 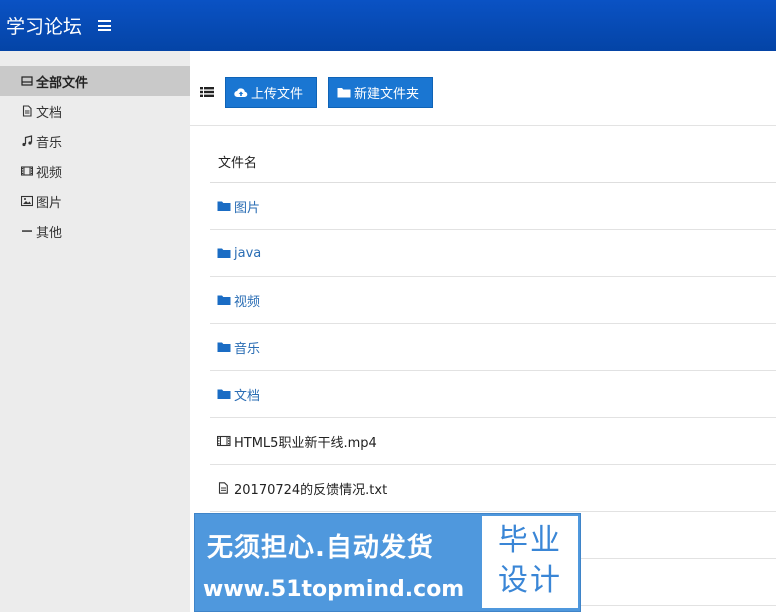 I want to click on picture-icon, so click(x=26, y=201).